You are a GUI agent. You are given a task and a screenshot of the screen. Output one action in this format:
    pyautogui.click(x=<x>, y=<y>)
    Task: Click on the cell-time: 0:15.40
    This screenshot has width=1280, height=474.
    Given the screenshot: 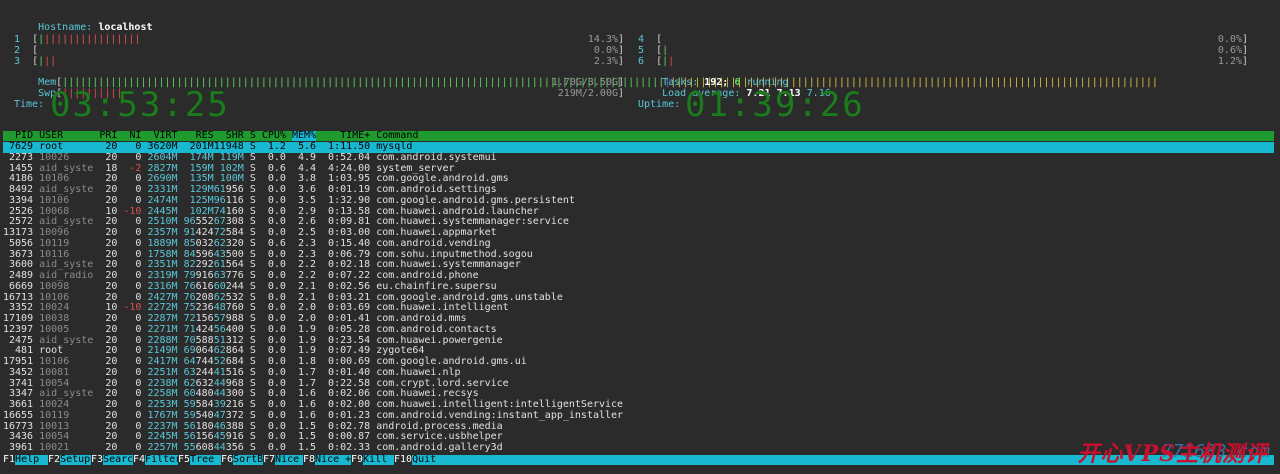 What is the action you would take?
    pyautogui.click(x=349, y=243)
    